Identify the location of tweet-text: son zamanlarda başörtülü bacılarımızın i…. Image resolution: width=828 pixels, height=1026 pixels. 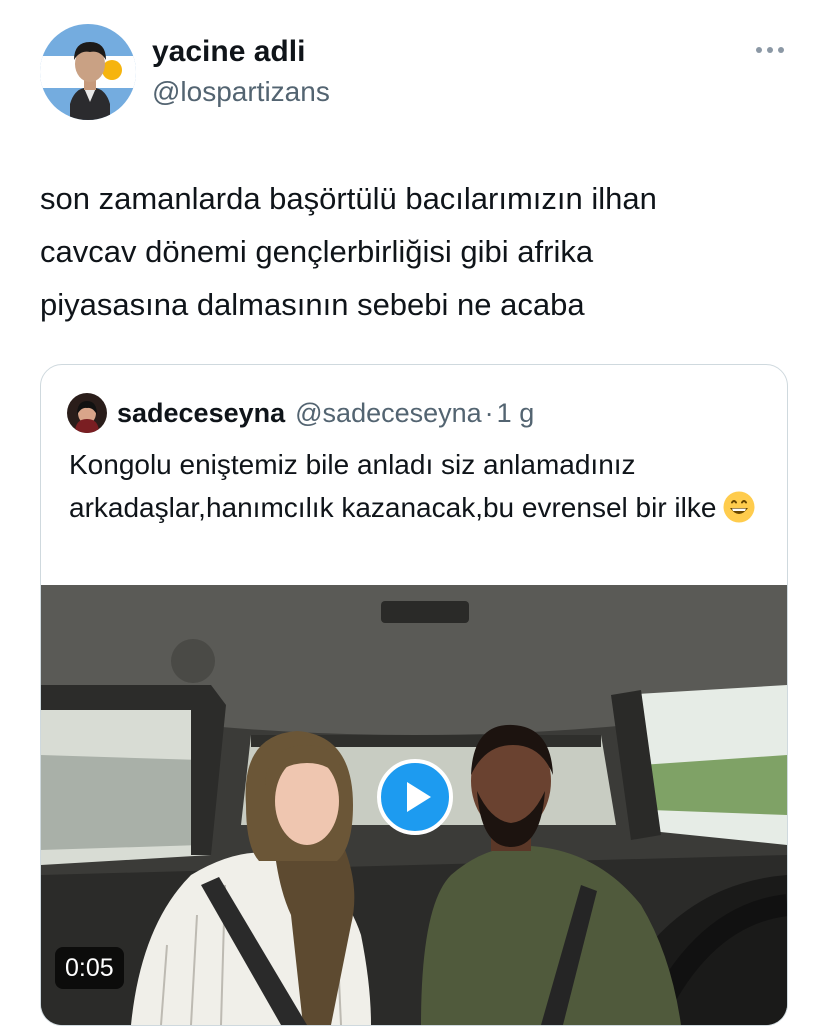
(348, 251).